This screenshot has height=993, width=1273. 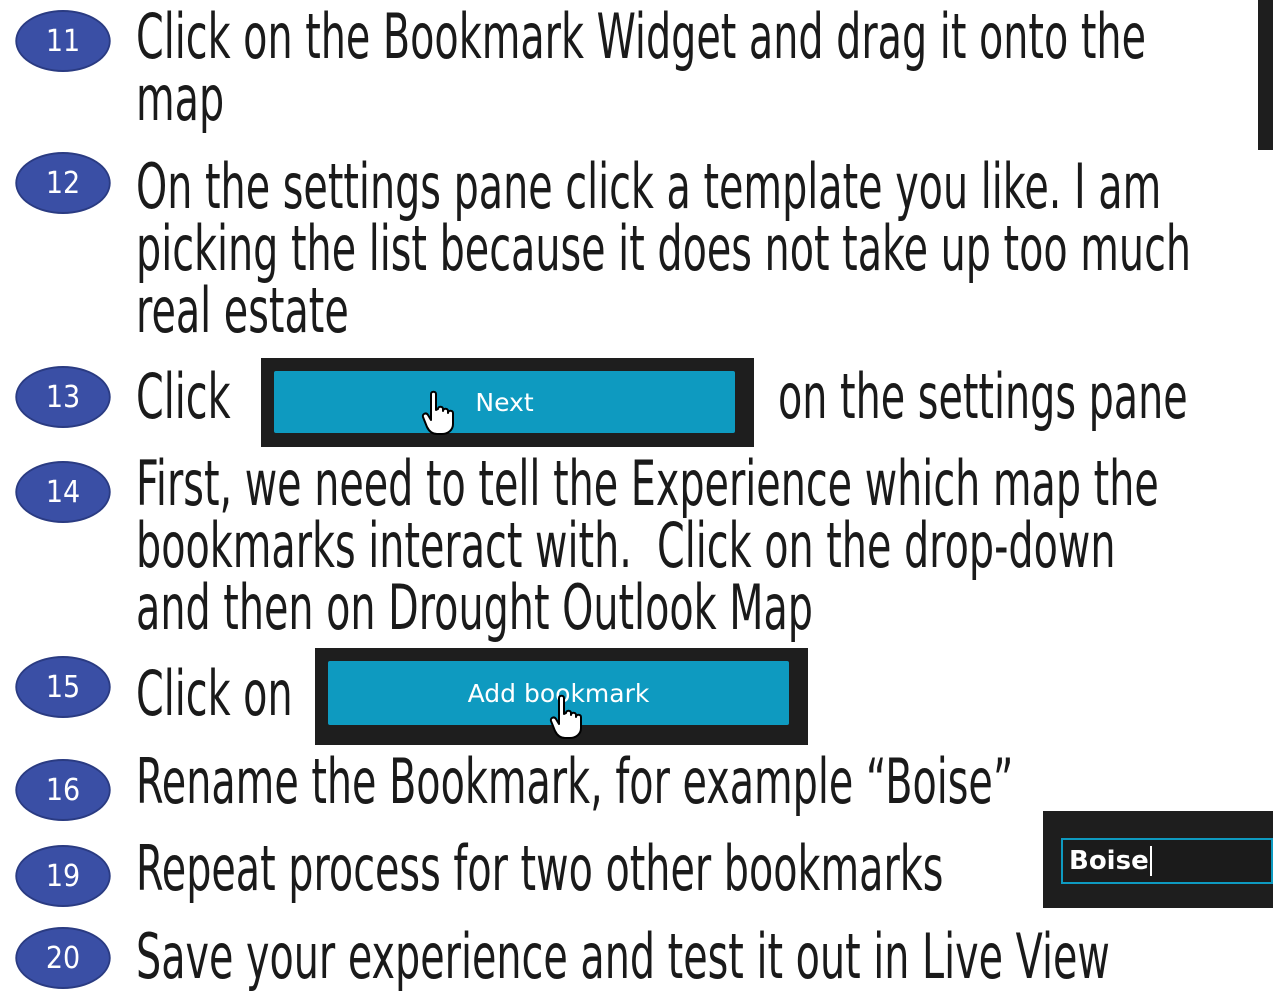 I want to click on step-text-13-after: on the settings pane, so click(x=983, y=396).